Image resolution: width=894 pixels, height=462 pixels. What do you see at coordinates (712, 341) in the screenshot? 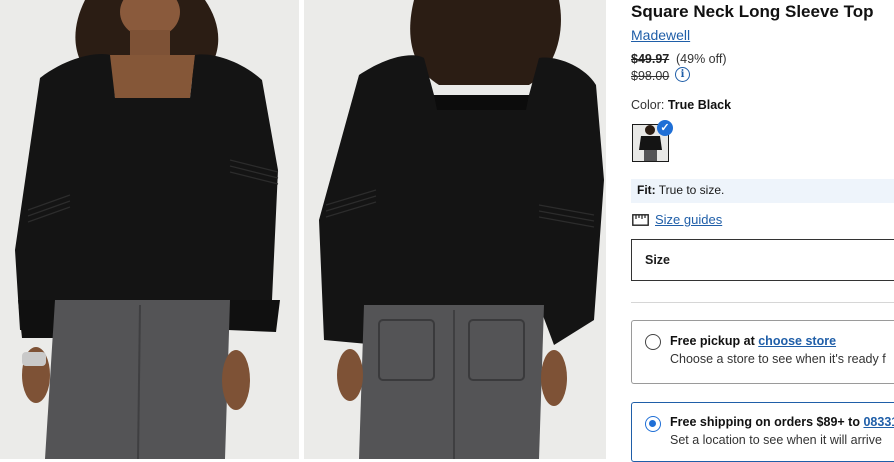
I see `pickup-title-text: Free pickup at` at bounding box center [712, 341].